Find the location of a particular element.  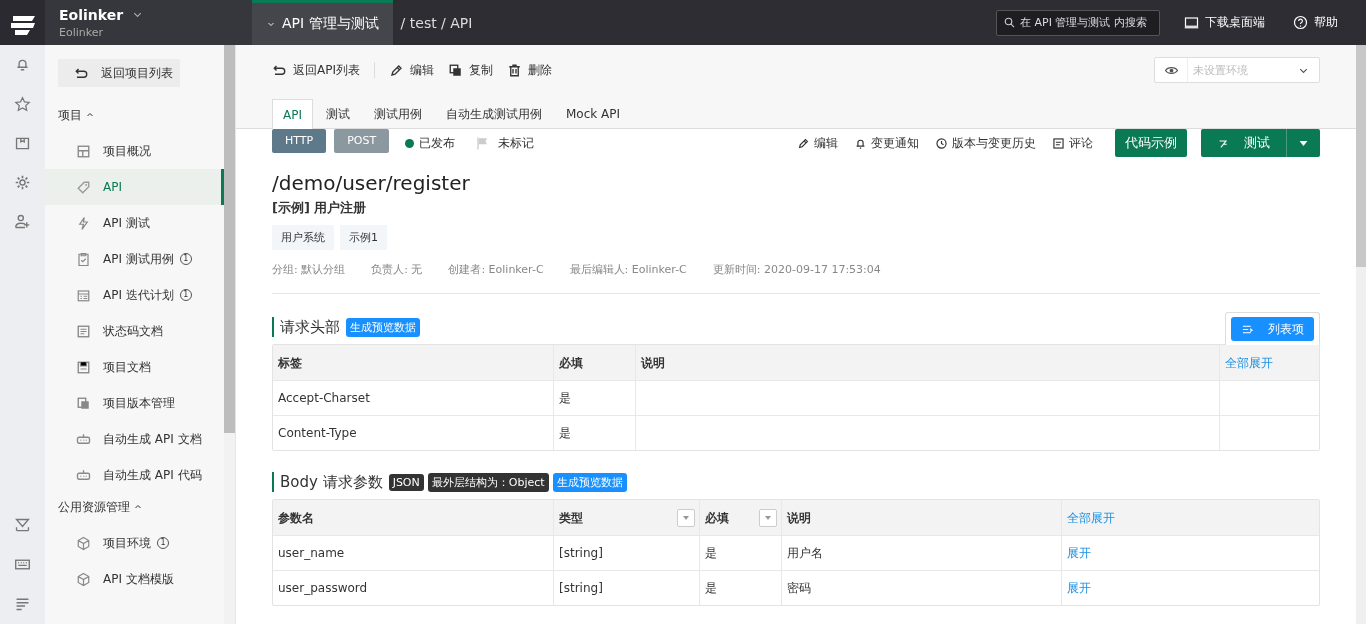

tag: 示例1 is located at coordinates (363, 237).